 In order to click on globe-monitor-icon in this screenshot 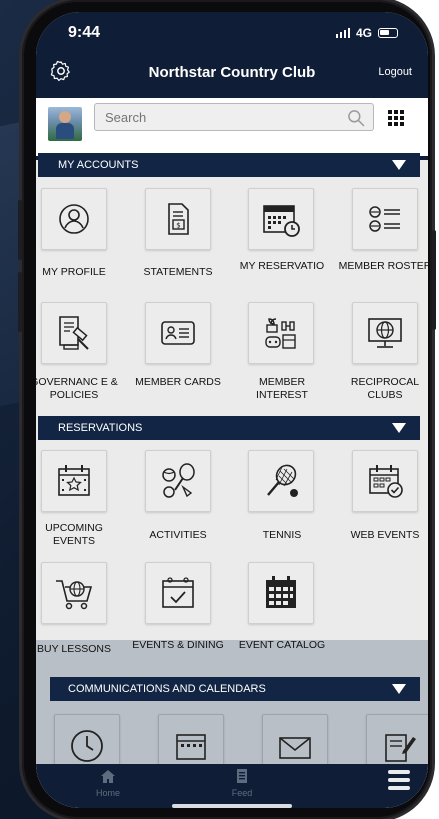, I will do `click(385, 333)`.